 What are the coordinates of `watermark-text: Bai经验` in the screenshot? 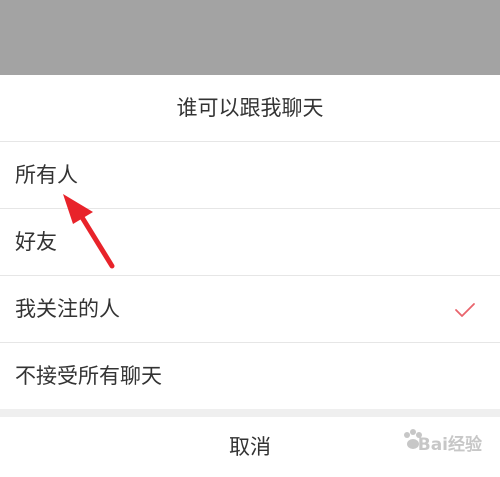 It's located at (449, 445).